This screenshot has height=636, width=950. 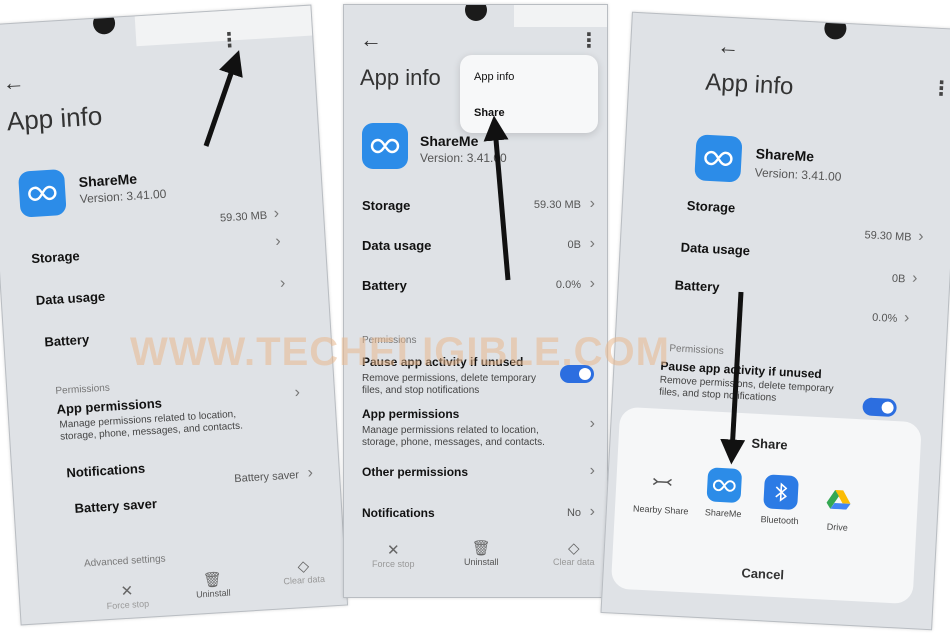 What do you see at coordinates (733, 378) in the screenshot?
I see `arrow-to-shareme-target` at bounding box center [733, 378].